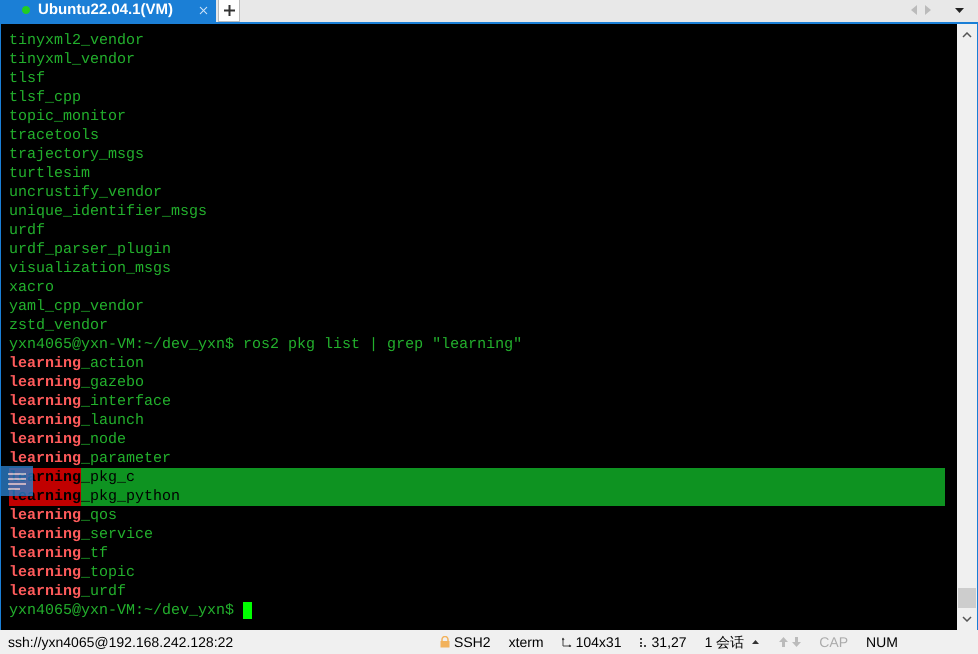  What do you see at coordinates (27, 78) in the screenshot?
I see `terminal-text: tlsf` at bounding box center [27, 78].